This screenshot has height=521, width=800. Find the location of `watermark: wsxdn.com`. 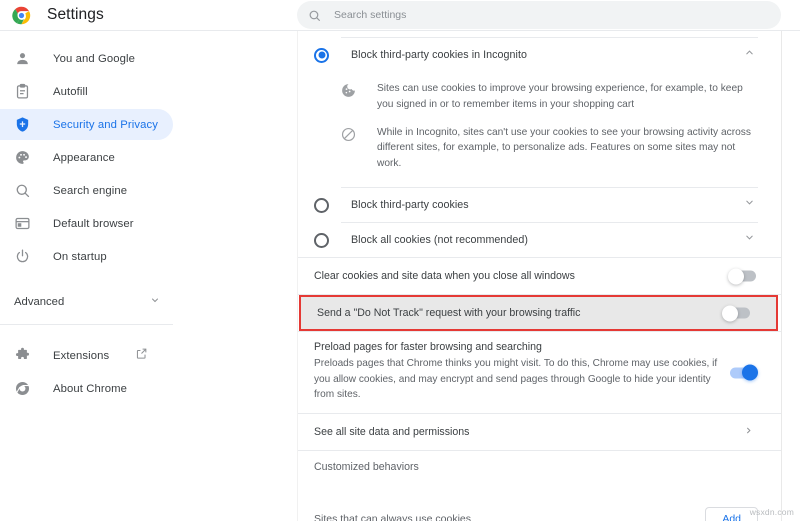

watermark: wsxdn.com is located at coordinates (771, 512).